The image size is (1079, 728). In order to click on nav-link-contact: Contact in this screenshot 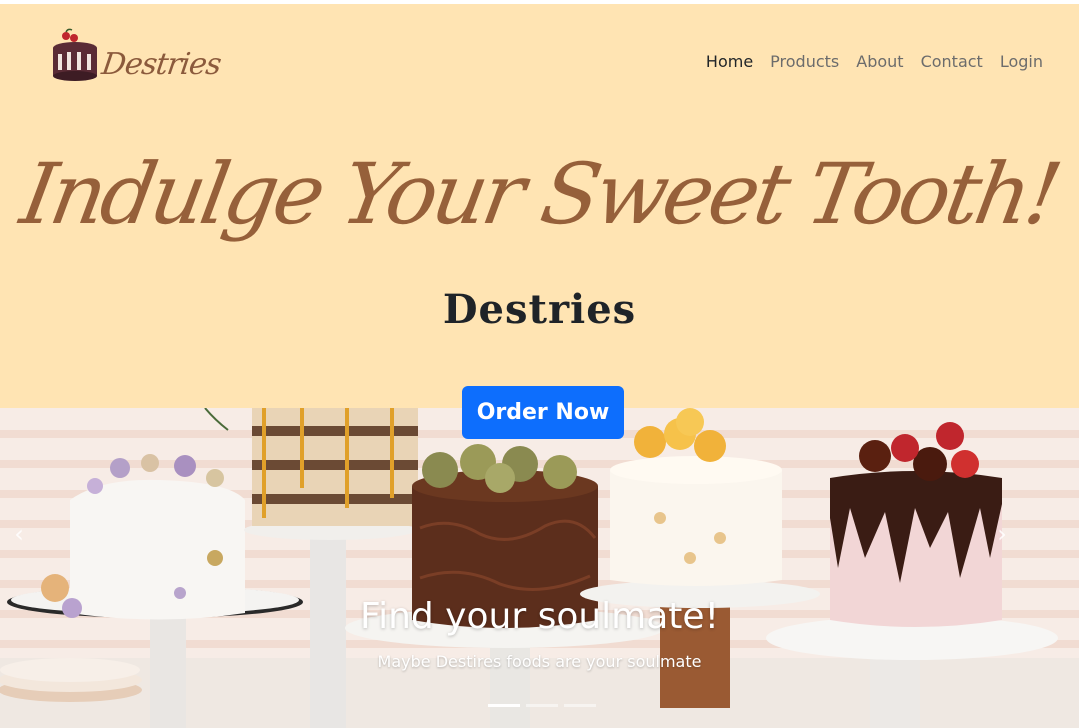, I will do `click(952, 61)`.